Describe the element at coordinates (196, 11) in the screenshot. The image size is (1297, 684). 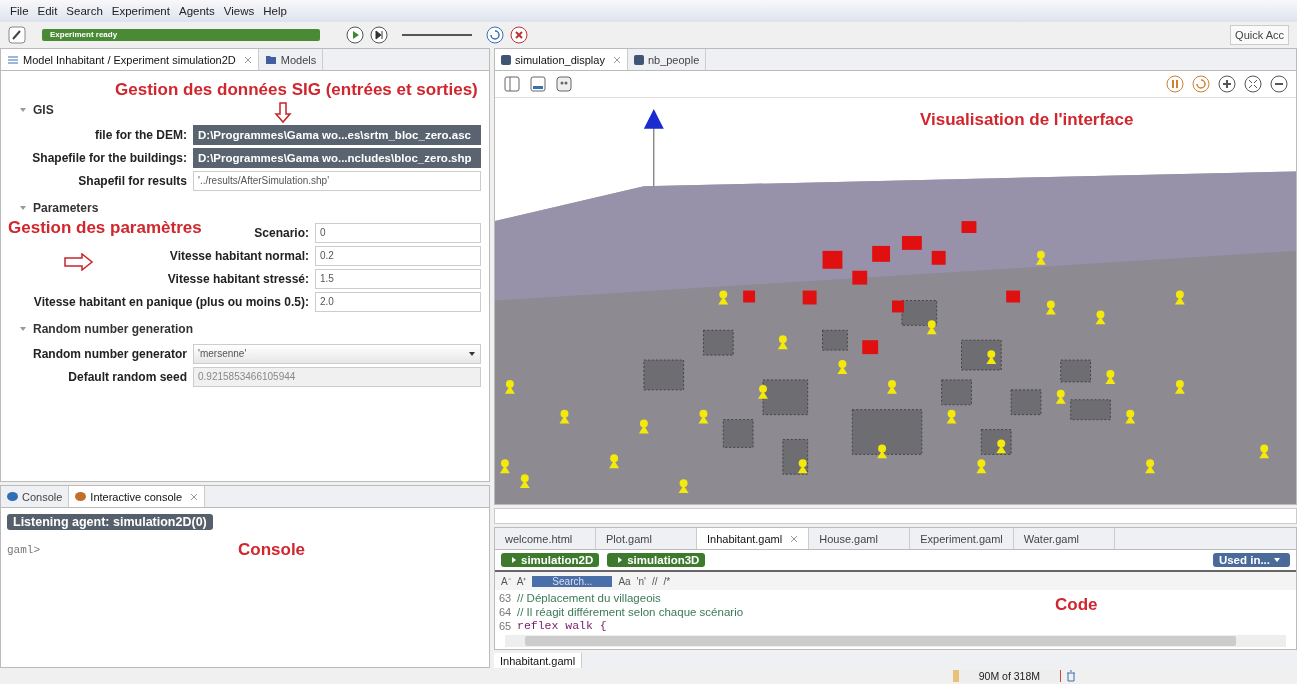
I see `menu-item: Agents` at that location.